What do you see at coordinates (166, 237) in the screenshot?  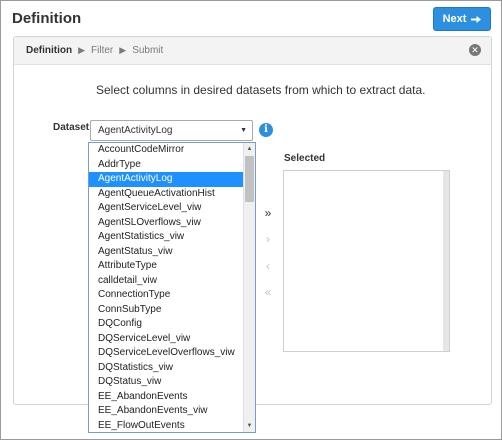 I see `dropdown-option: AgentStatistics_viw` at bounding box center [166, 237].